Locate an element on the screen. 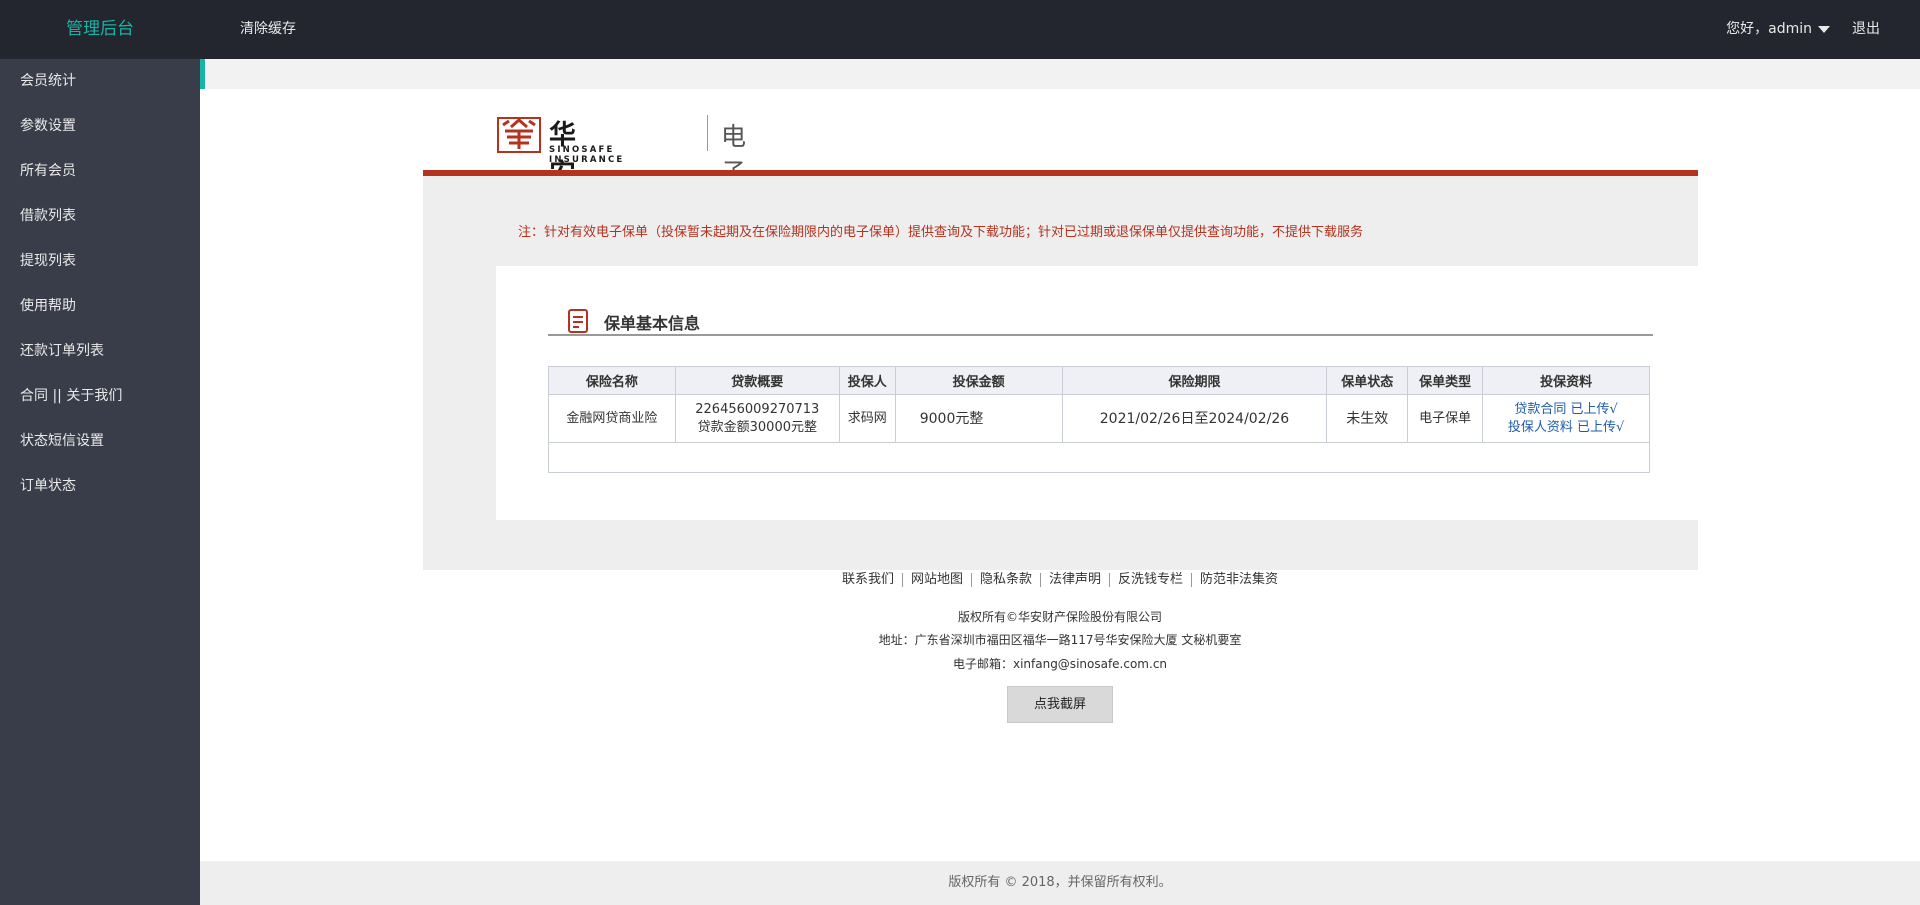 The height and width of the screenshot is (905, 1920). footer-address: 地址：广东省深圳市福田区福华一路117号华安保险大厦 文秘机要室 is located at coordinates (1060, 640).